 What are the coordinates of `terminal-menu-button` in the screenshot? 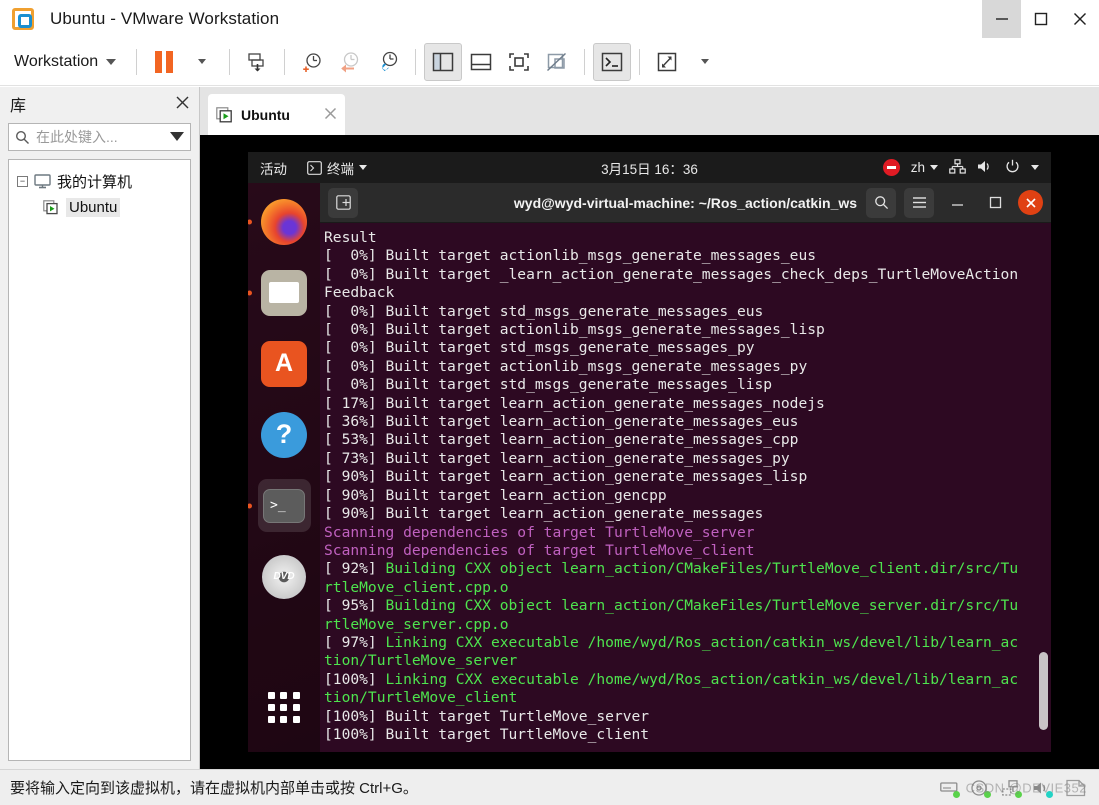 It's located at (919, 202).